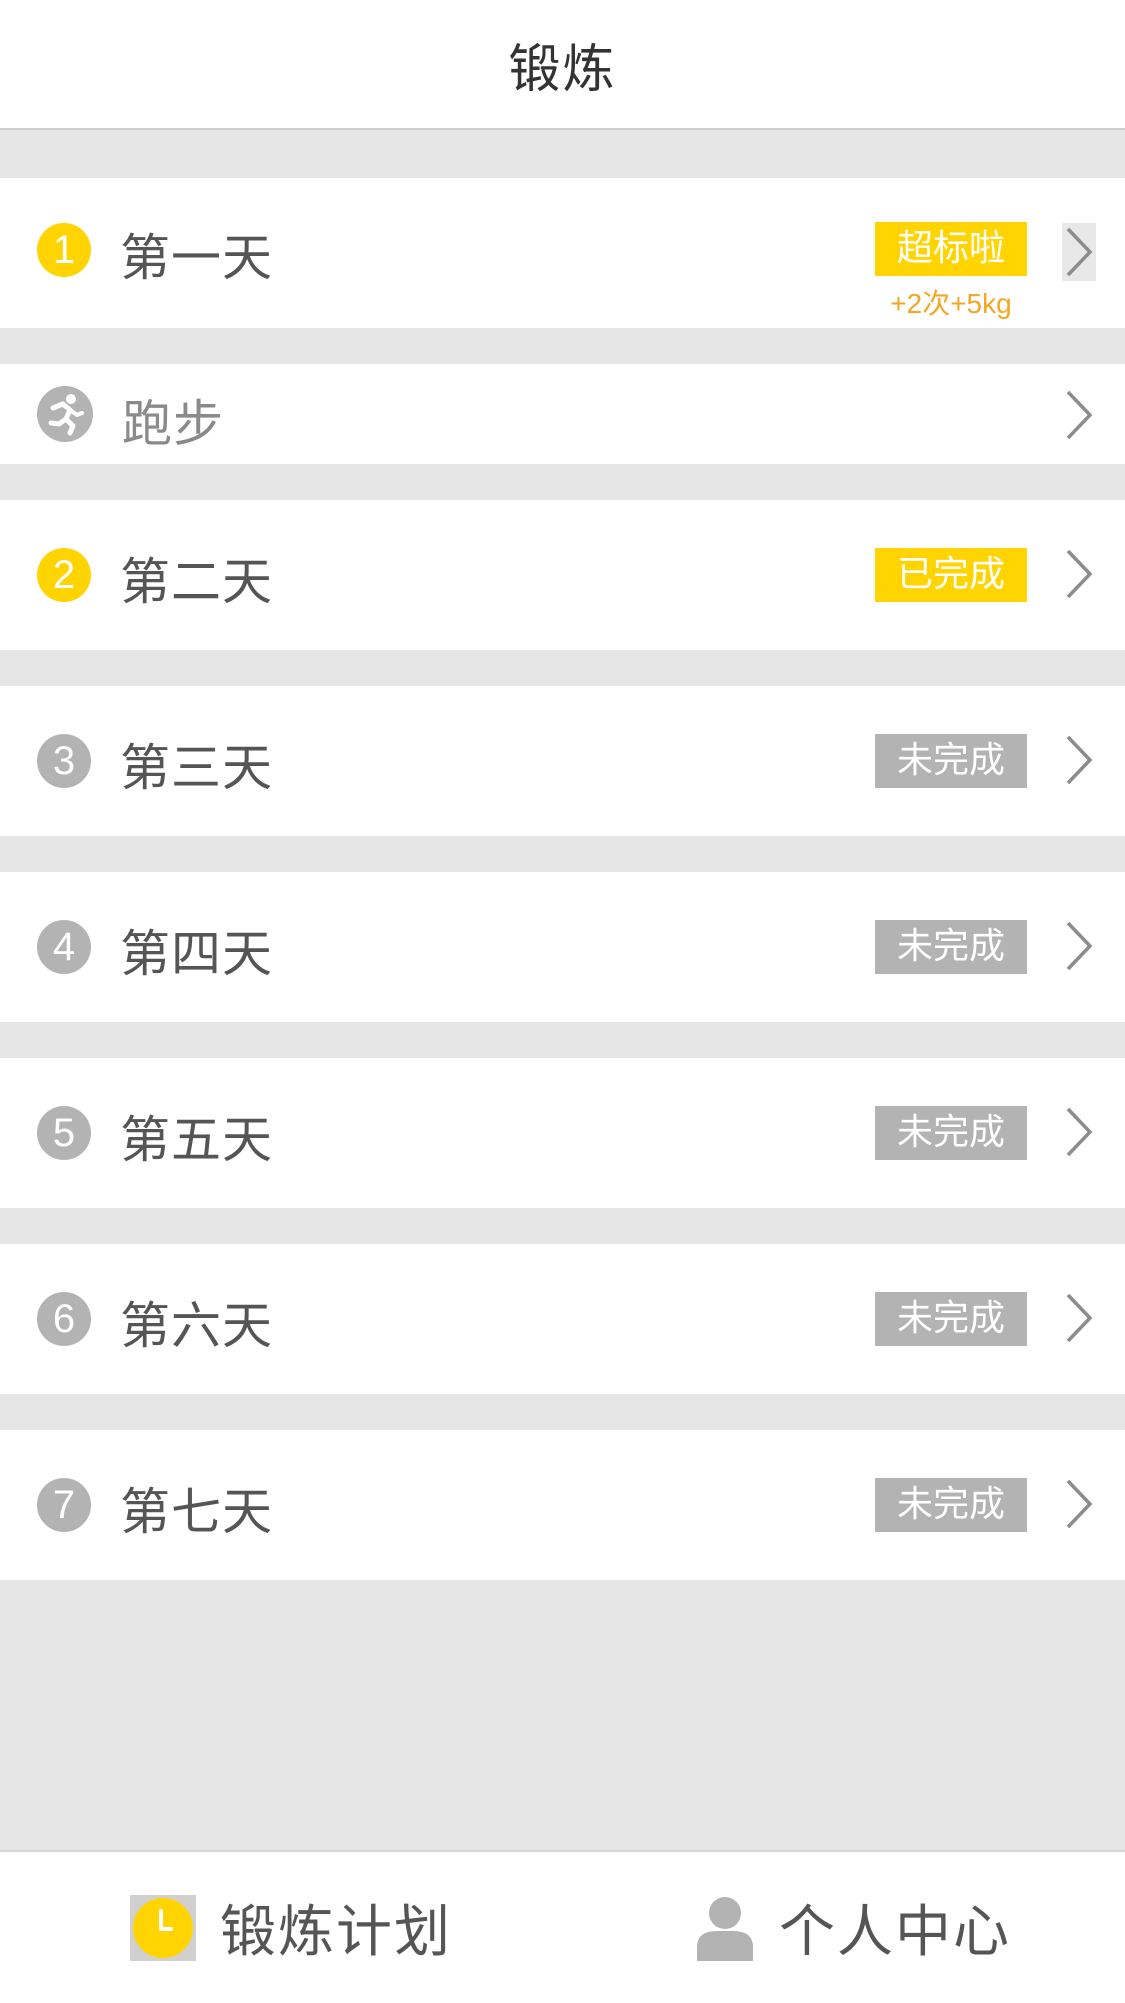  I want to click on page-title: 锻炼, so click(562, 69).